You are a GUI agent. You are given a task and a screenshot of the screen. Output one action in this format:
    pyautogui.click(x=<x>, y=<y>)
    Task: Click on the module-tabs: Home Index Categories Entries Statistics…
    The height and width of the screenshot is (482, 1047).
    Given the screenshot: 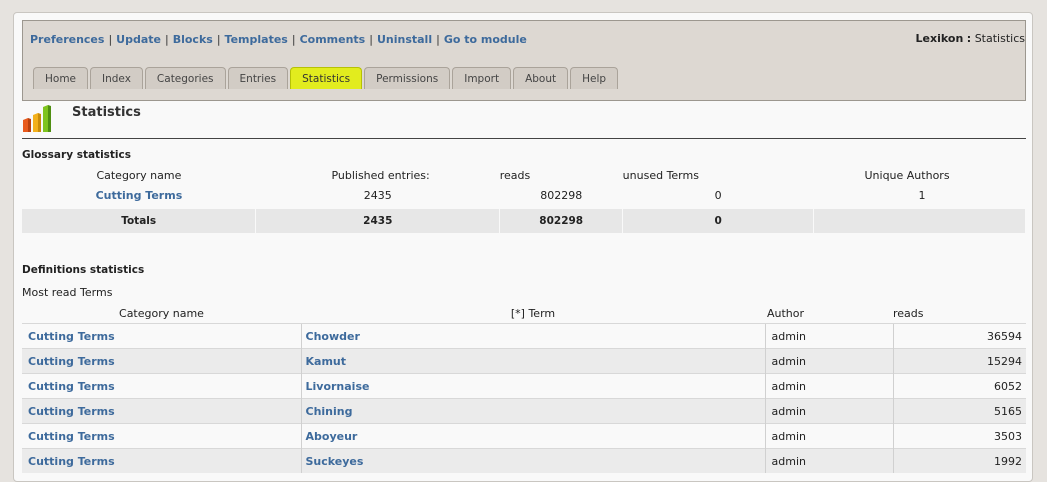 What is the action you would take?
    pyautogui.click(x=326, y=78)
    